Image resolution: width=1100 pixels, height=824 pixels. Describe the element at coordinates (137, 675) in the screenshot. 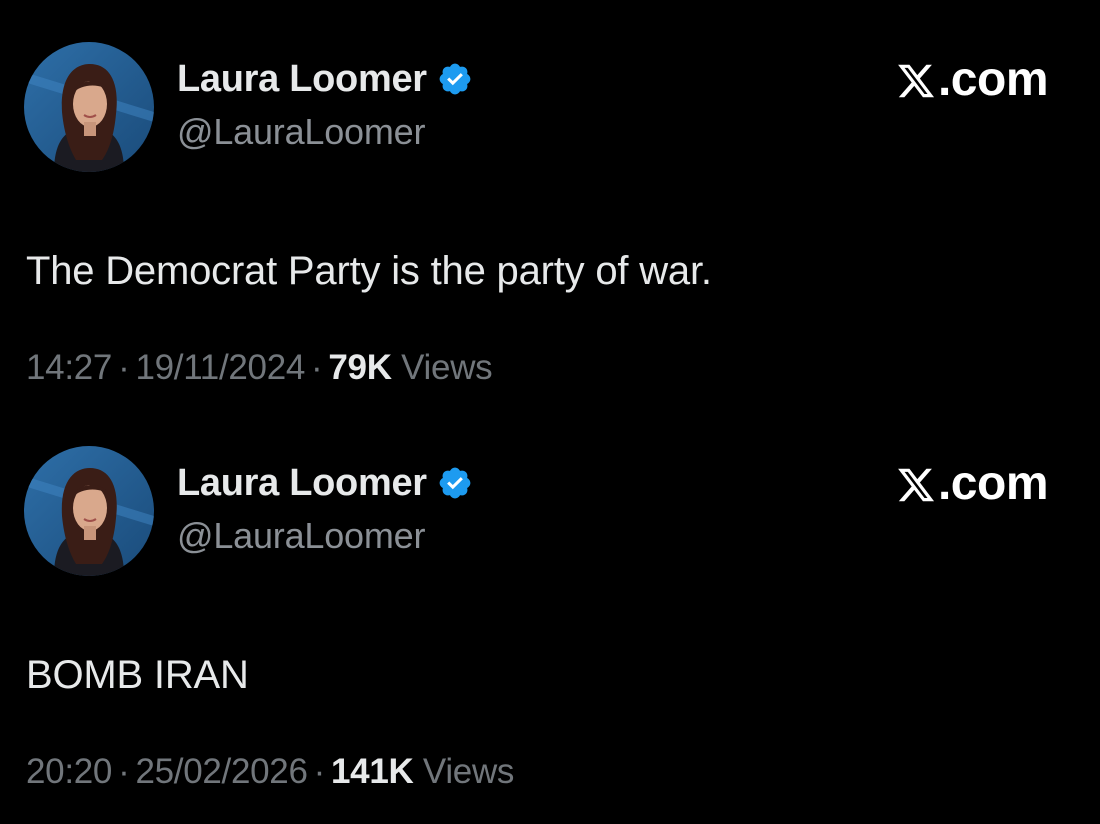

I see `tweet-text: BOMB IRAN` at that location.